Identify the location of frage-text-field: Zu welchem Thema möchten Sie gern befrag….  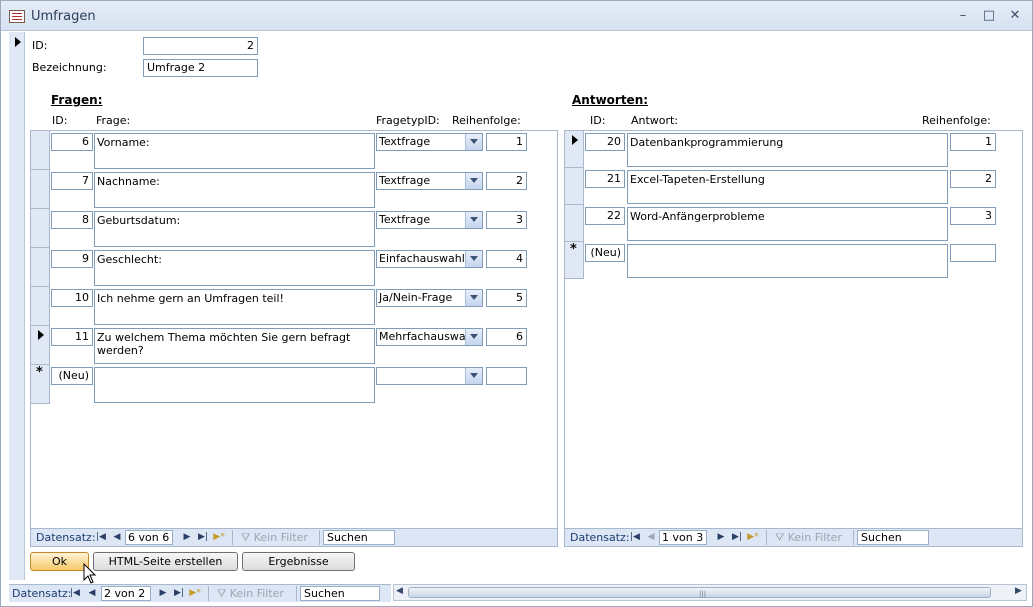
(234, 346).